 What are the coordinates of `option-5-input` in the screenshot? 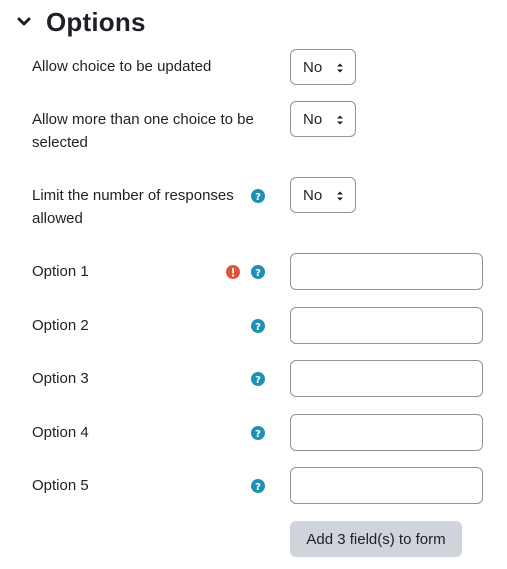 It's located at (386, 485).